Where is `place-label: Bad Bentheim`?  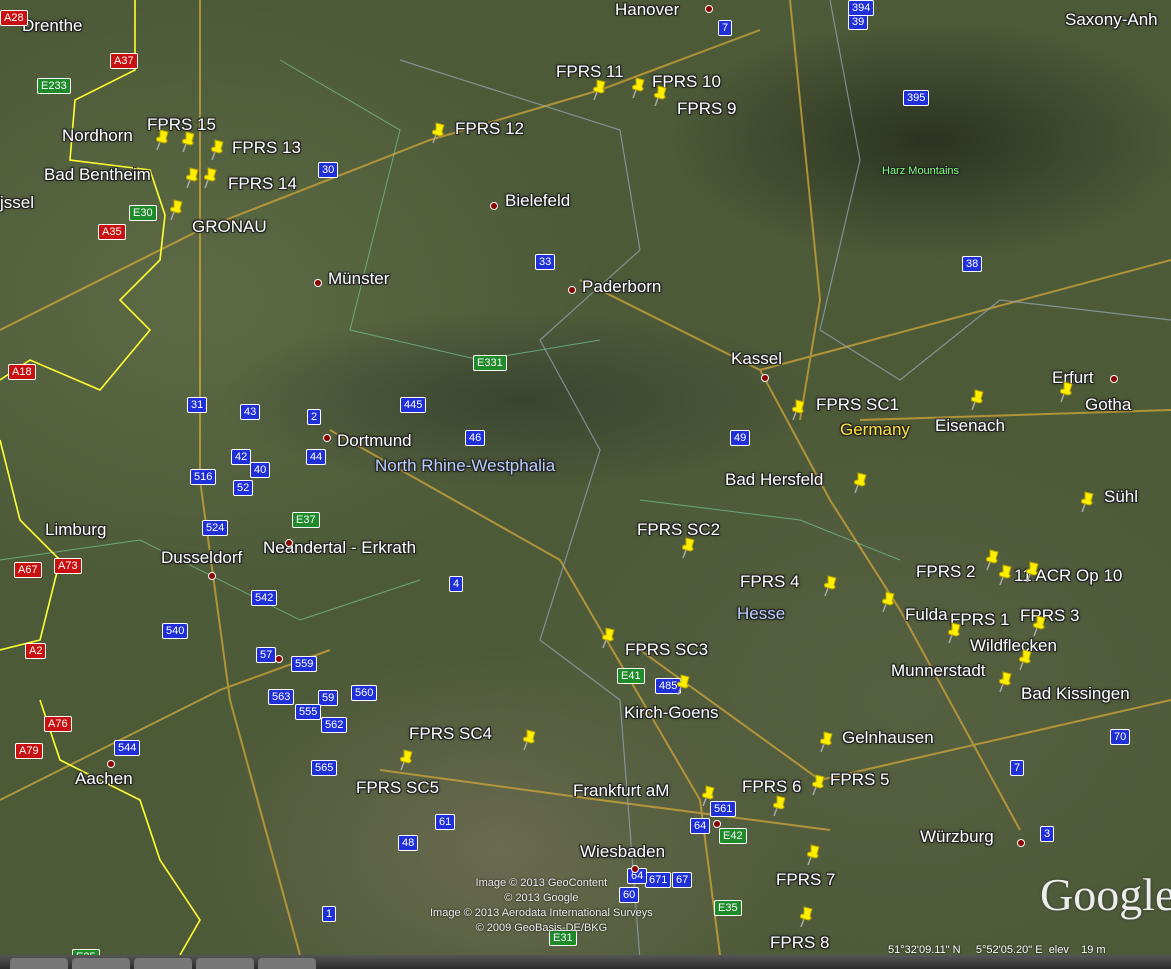 place-label: Bad Bentheim is located at coordinates (97, 175).